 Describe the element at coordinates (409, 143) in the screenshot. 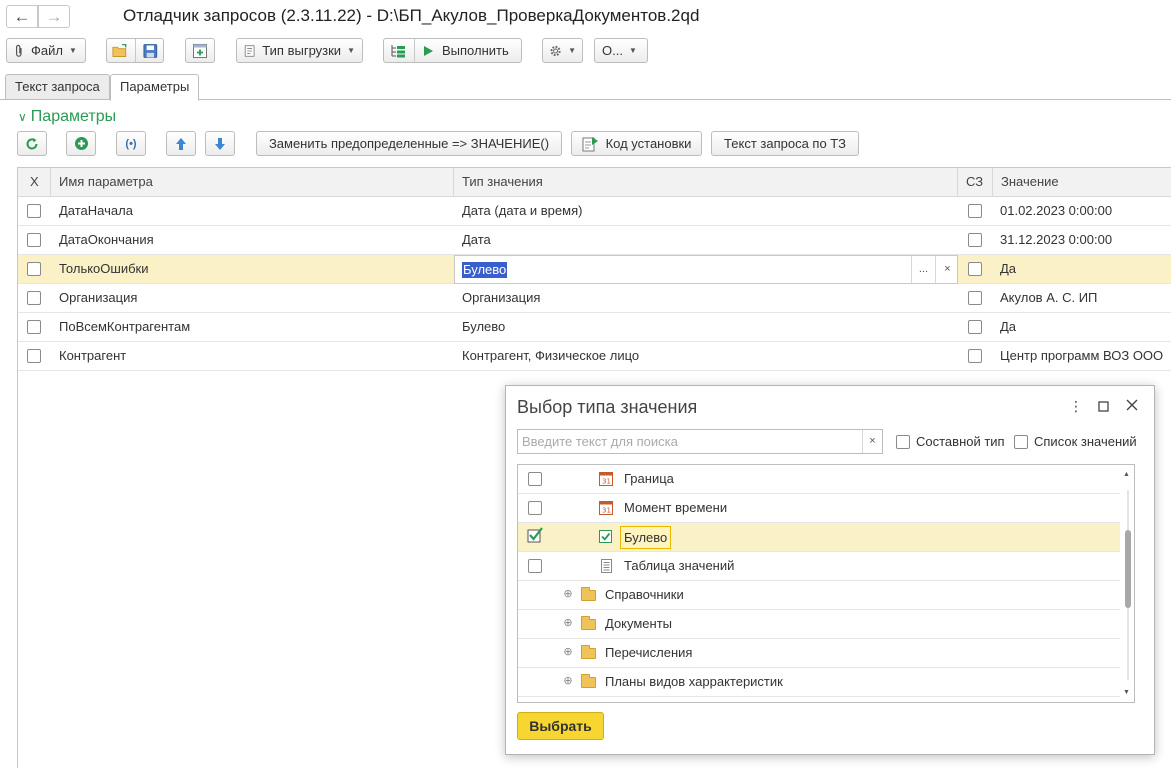

I see `replace-predefined-button: Заменить предопределенные => ЗНАЧЕНИЕ()` at that location.